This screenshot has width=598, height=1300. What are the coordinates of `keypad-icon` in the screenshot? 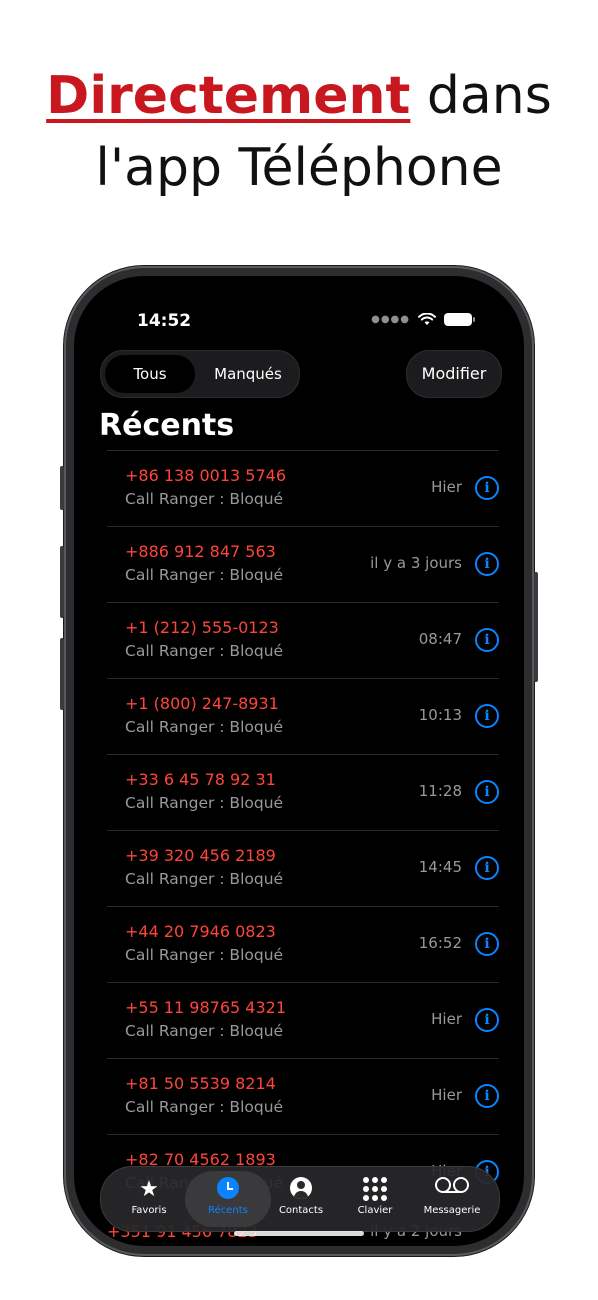 It's located at (375, 1189).